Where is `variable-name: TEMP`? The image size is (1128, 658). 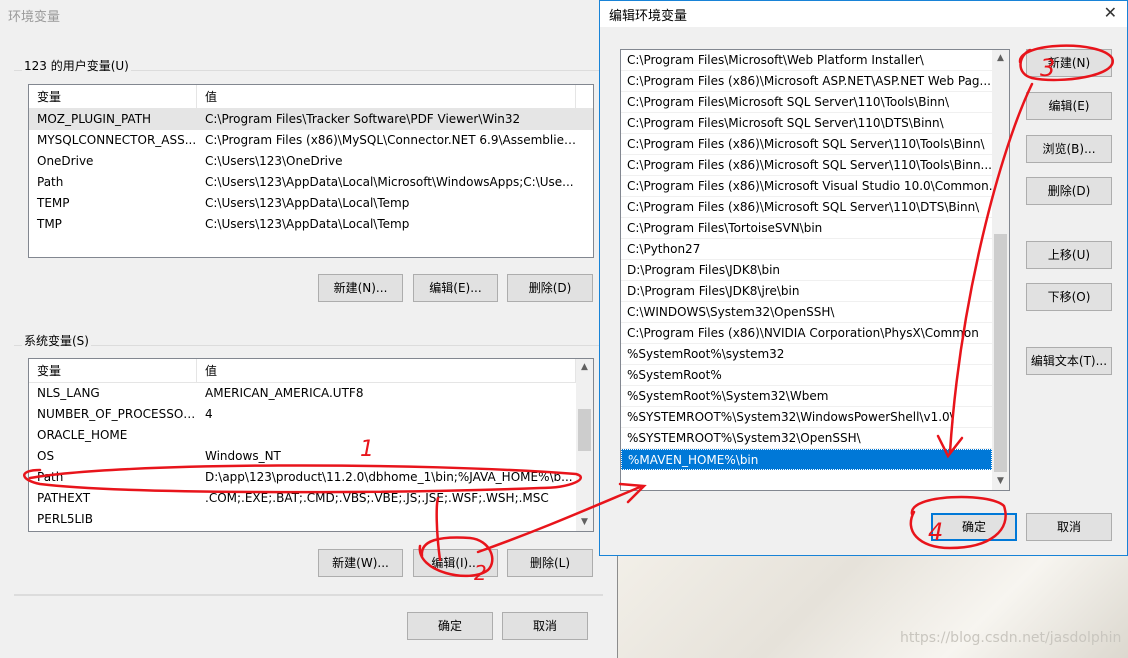 variable-name: TEMP is located at coordinates (53, 203).